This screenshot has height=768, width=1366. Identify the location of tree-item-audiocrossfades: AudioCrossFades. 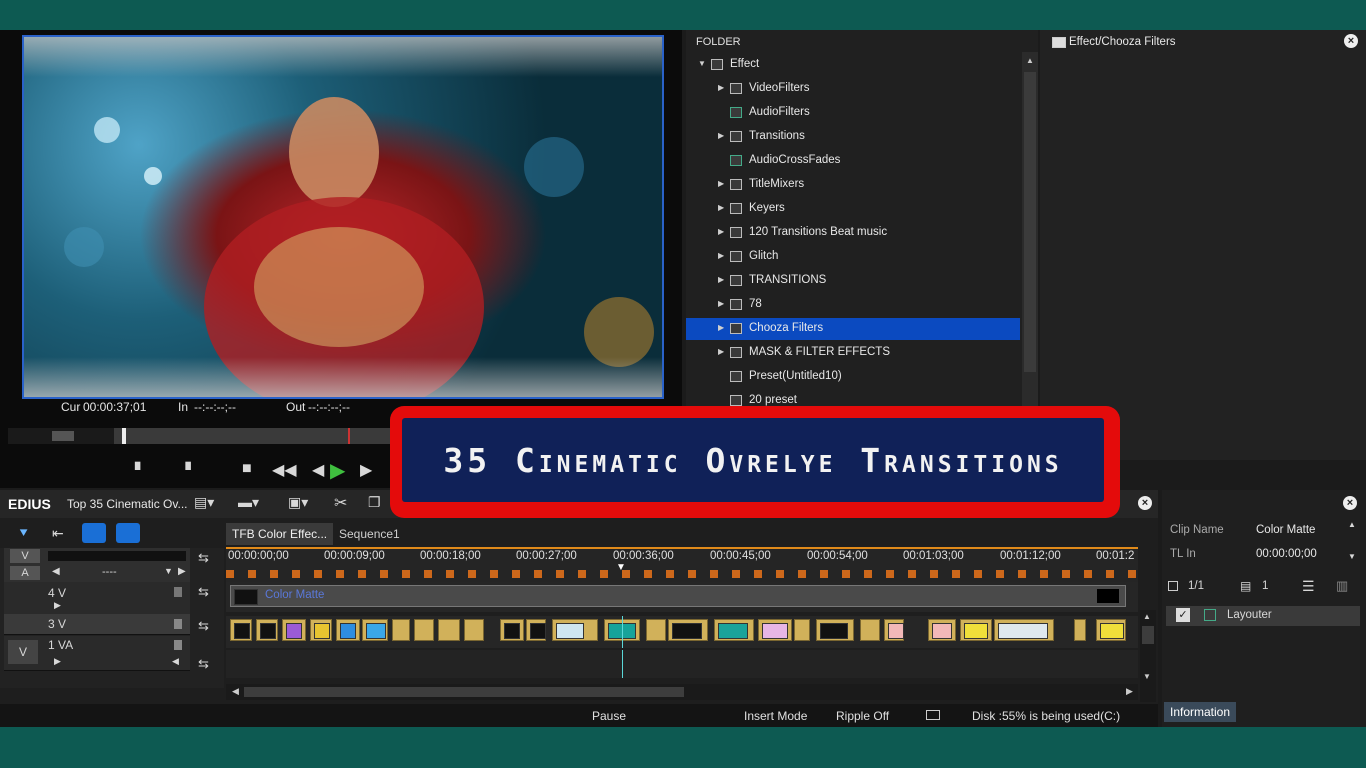
(853, 161).